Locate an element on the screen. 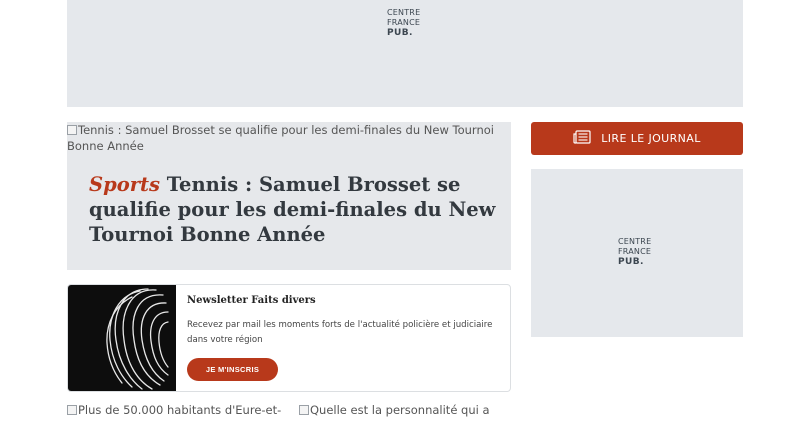 The image size is (810, 424). category-kicker: Sports is located at coordinates (124, 184).